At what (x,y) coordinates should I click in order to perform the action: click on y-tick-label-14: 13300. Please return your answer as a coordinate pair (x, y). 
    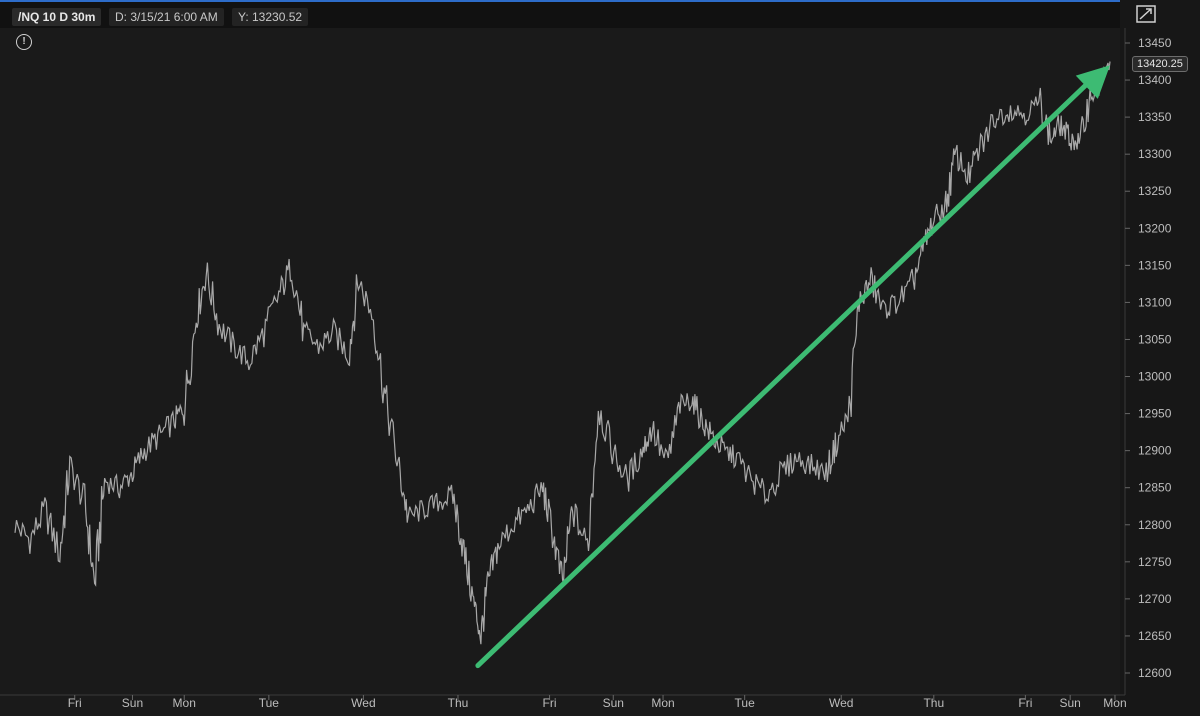
    Looking at the image, I should click on (1155, 154).